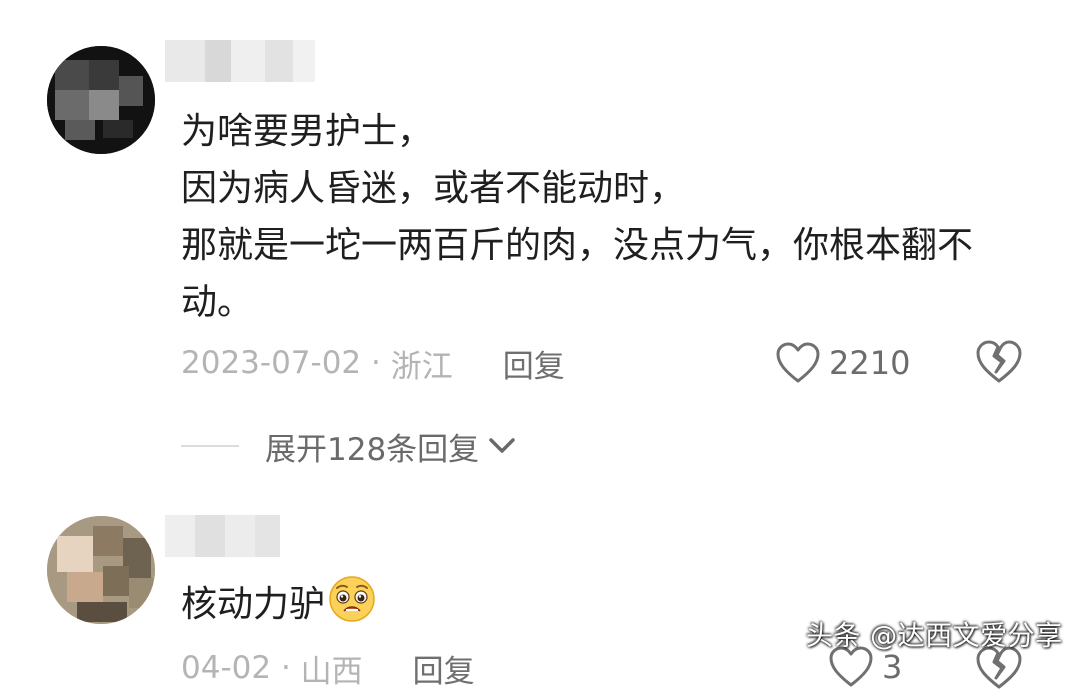 The image size is (1080, 693). Describe the element at coordinates (798, 362) in the screenshot. I see `heart-outline-icon` at that location.